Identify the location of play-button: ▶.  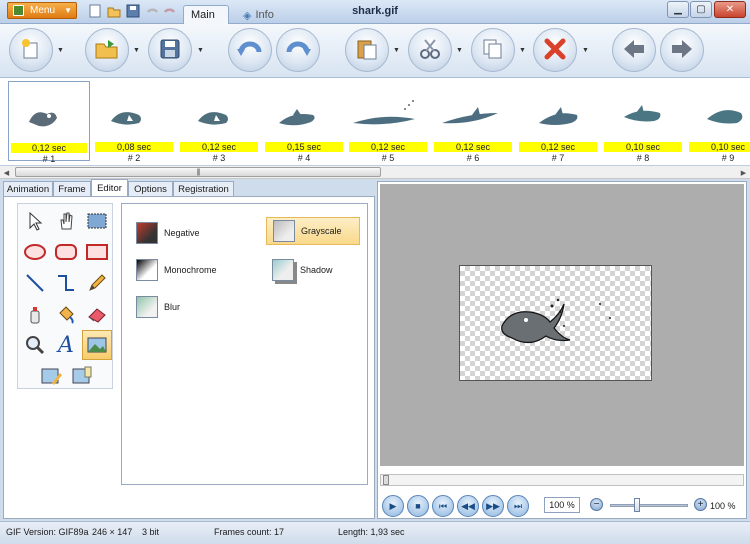
(393, 506).